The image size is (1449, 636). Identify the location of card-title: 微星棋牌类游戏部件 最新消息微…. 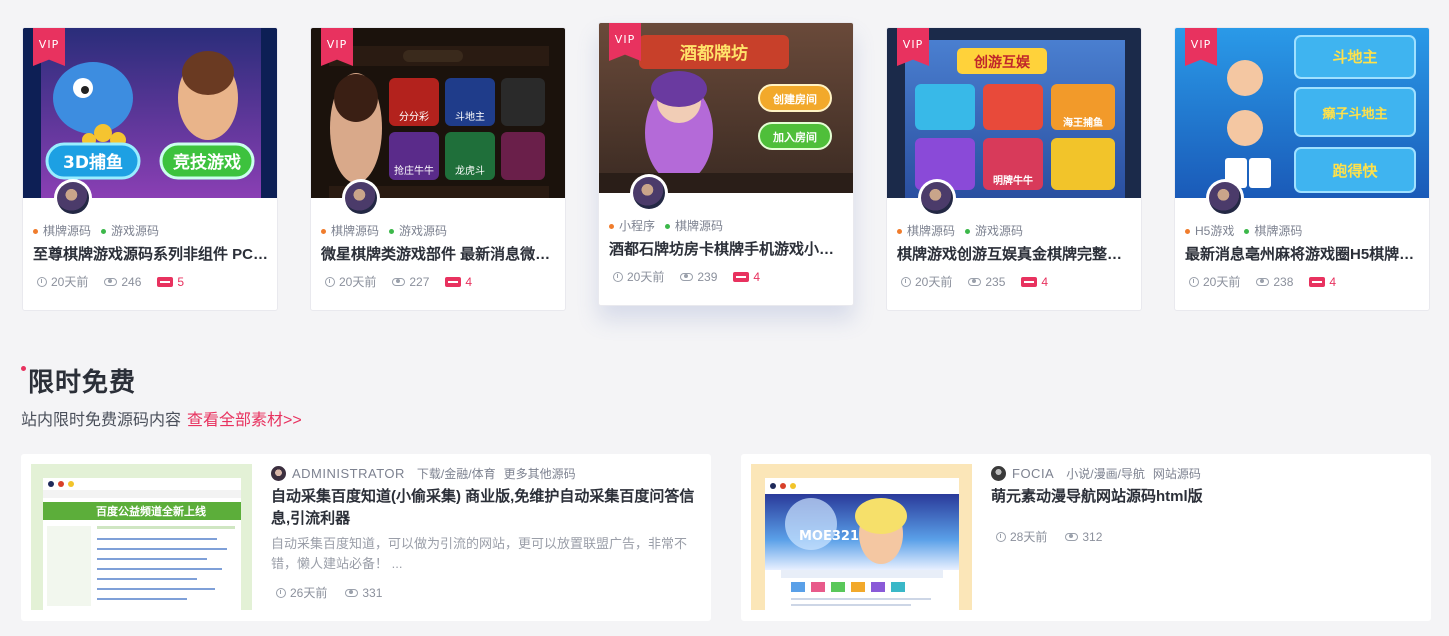
(439, 253).